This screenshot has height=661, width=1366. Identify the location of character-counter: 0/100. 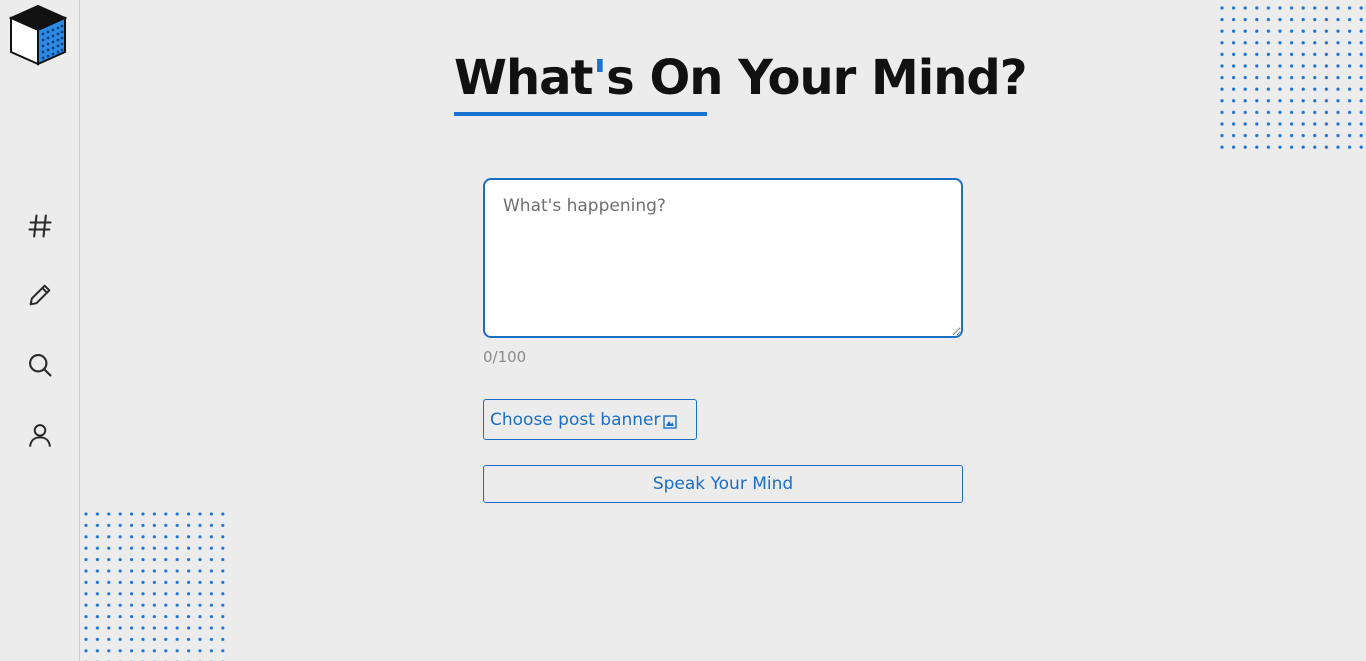
(505, 357).